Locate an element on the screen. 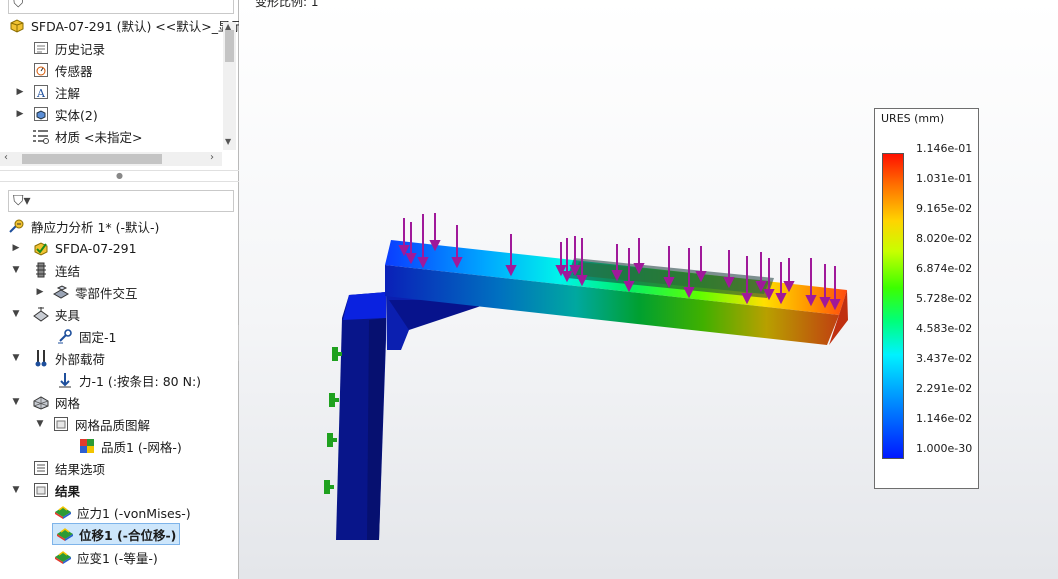 The height and width of the screenshot is (579, 1058). tree-item-label: 零部件交互 is located at coordinates (106, 293).